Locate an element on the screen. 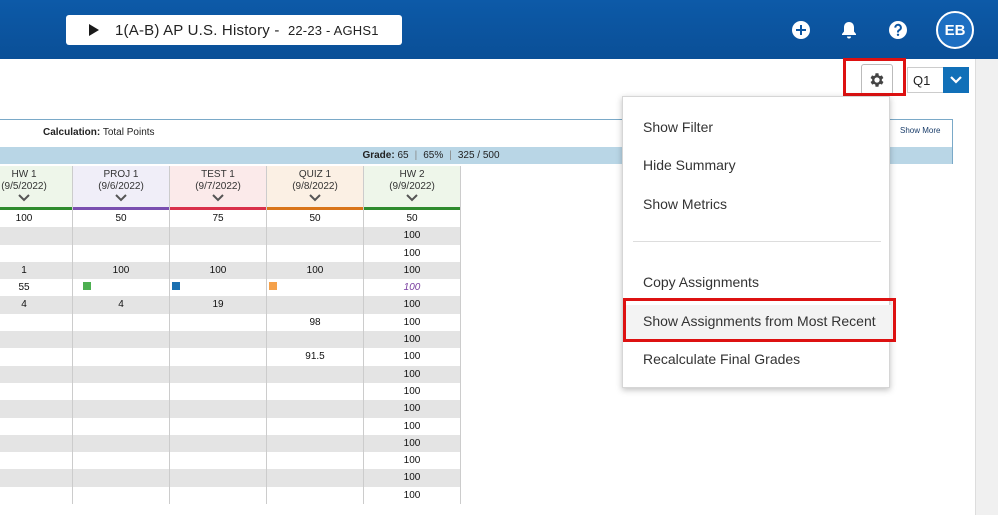 The width and height of the screenshot is (998, 515). score-cell: 98 is located at coordinates (315, 322).